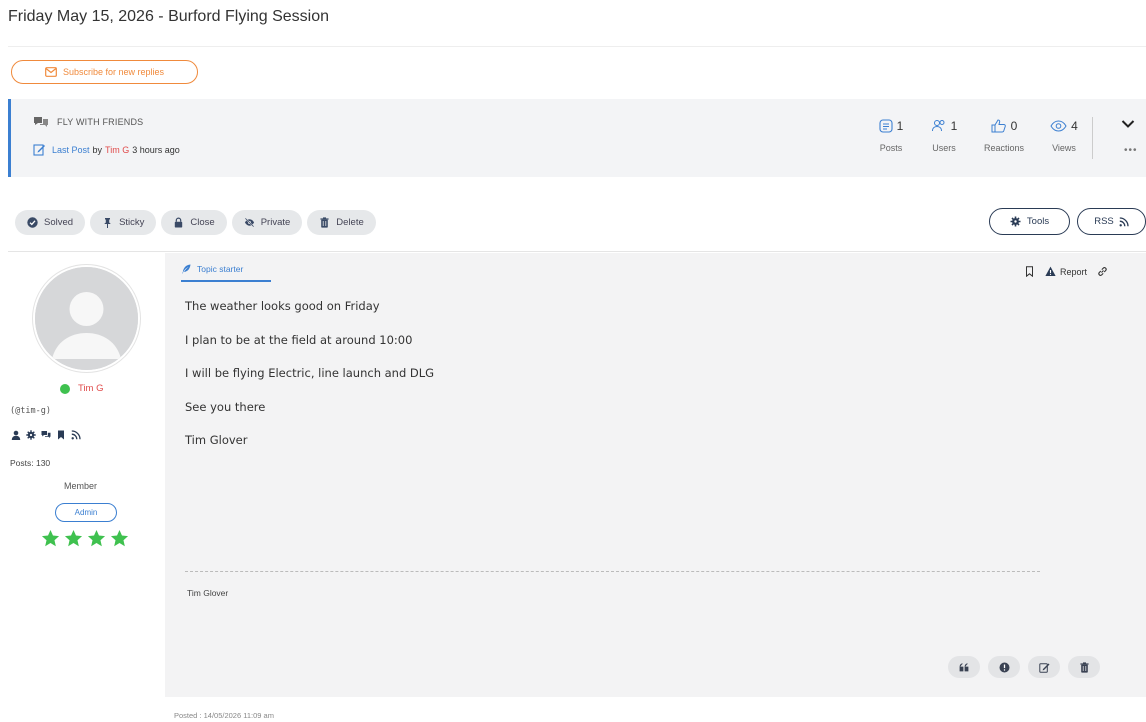  Describe the element at coordinates (216, 440) in the screenshot. I see `post-text-line: Tim Glover` at that location.